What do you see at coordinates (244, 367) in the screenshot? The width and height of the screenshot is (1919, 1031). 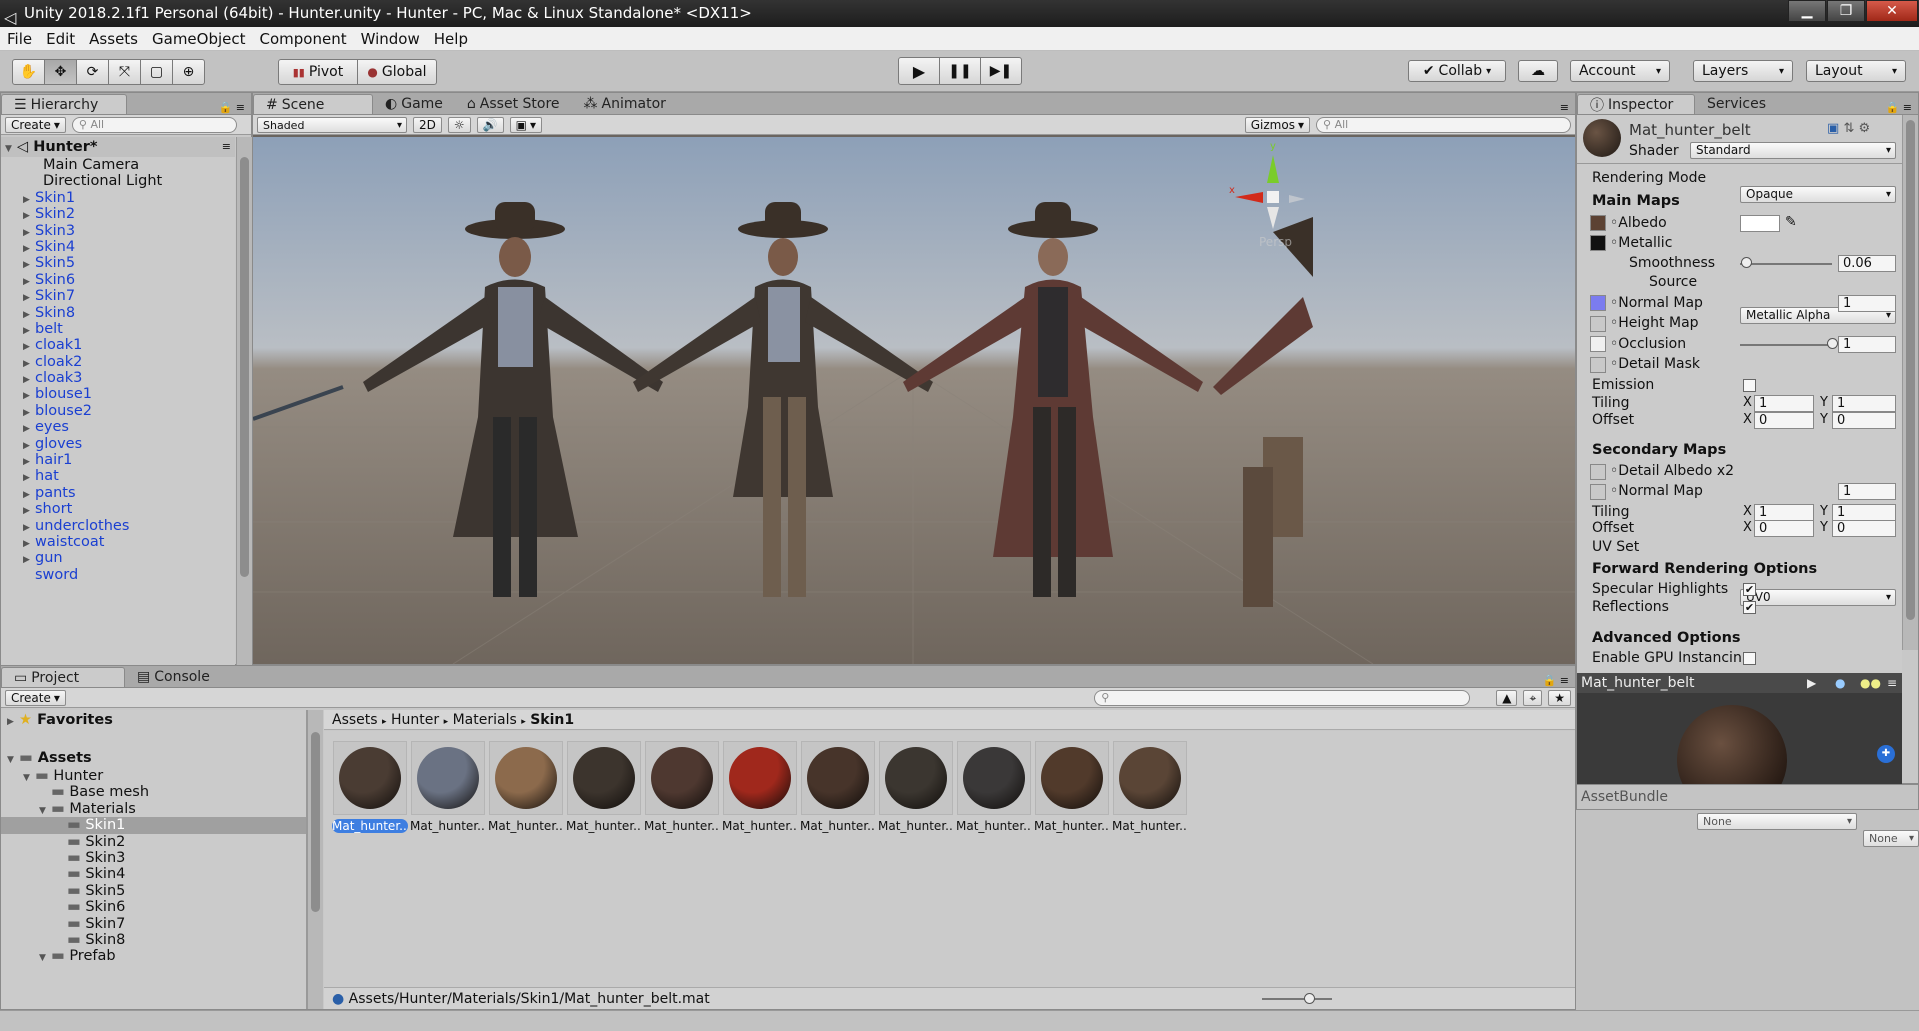 I see `hierarchy-scroll-thumb` at bounding box center [244, 367].